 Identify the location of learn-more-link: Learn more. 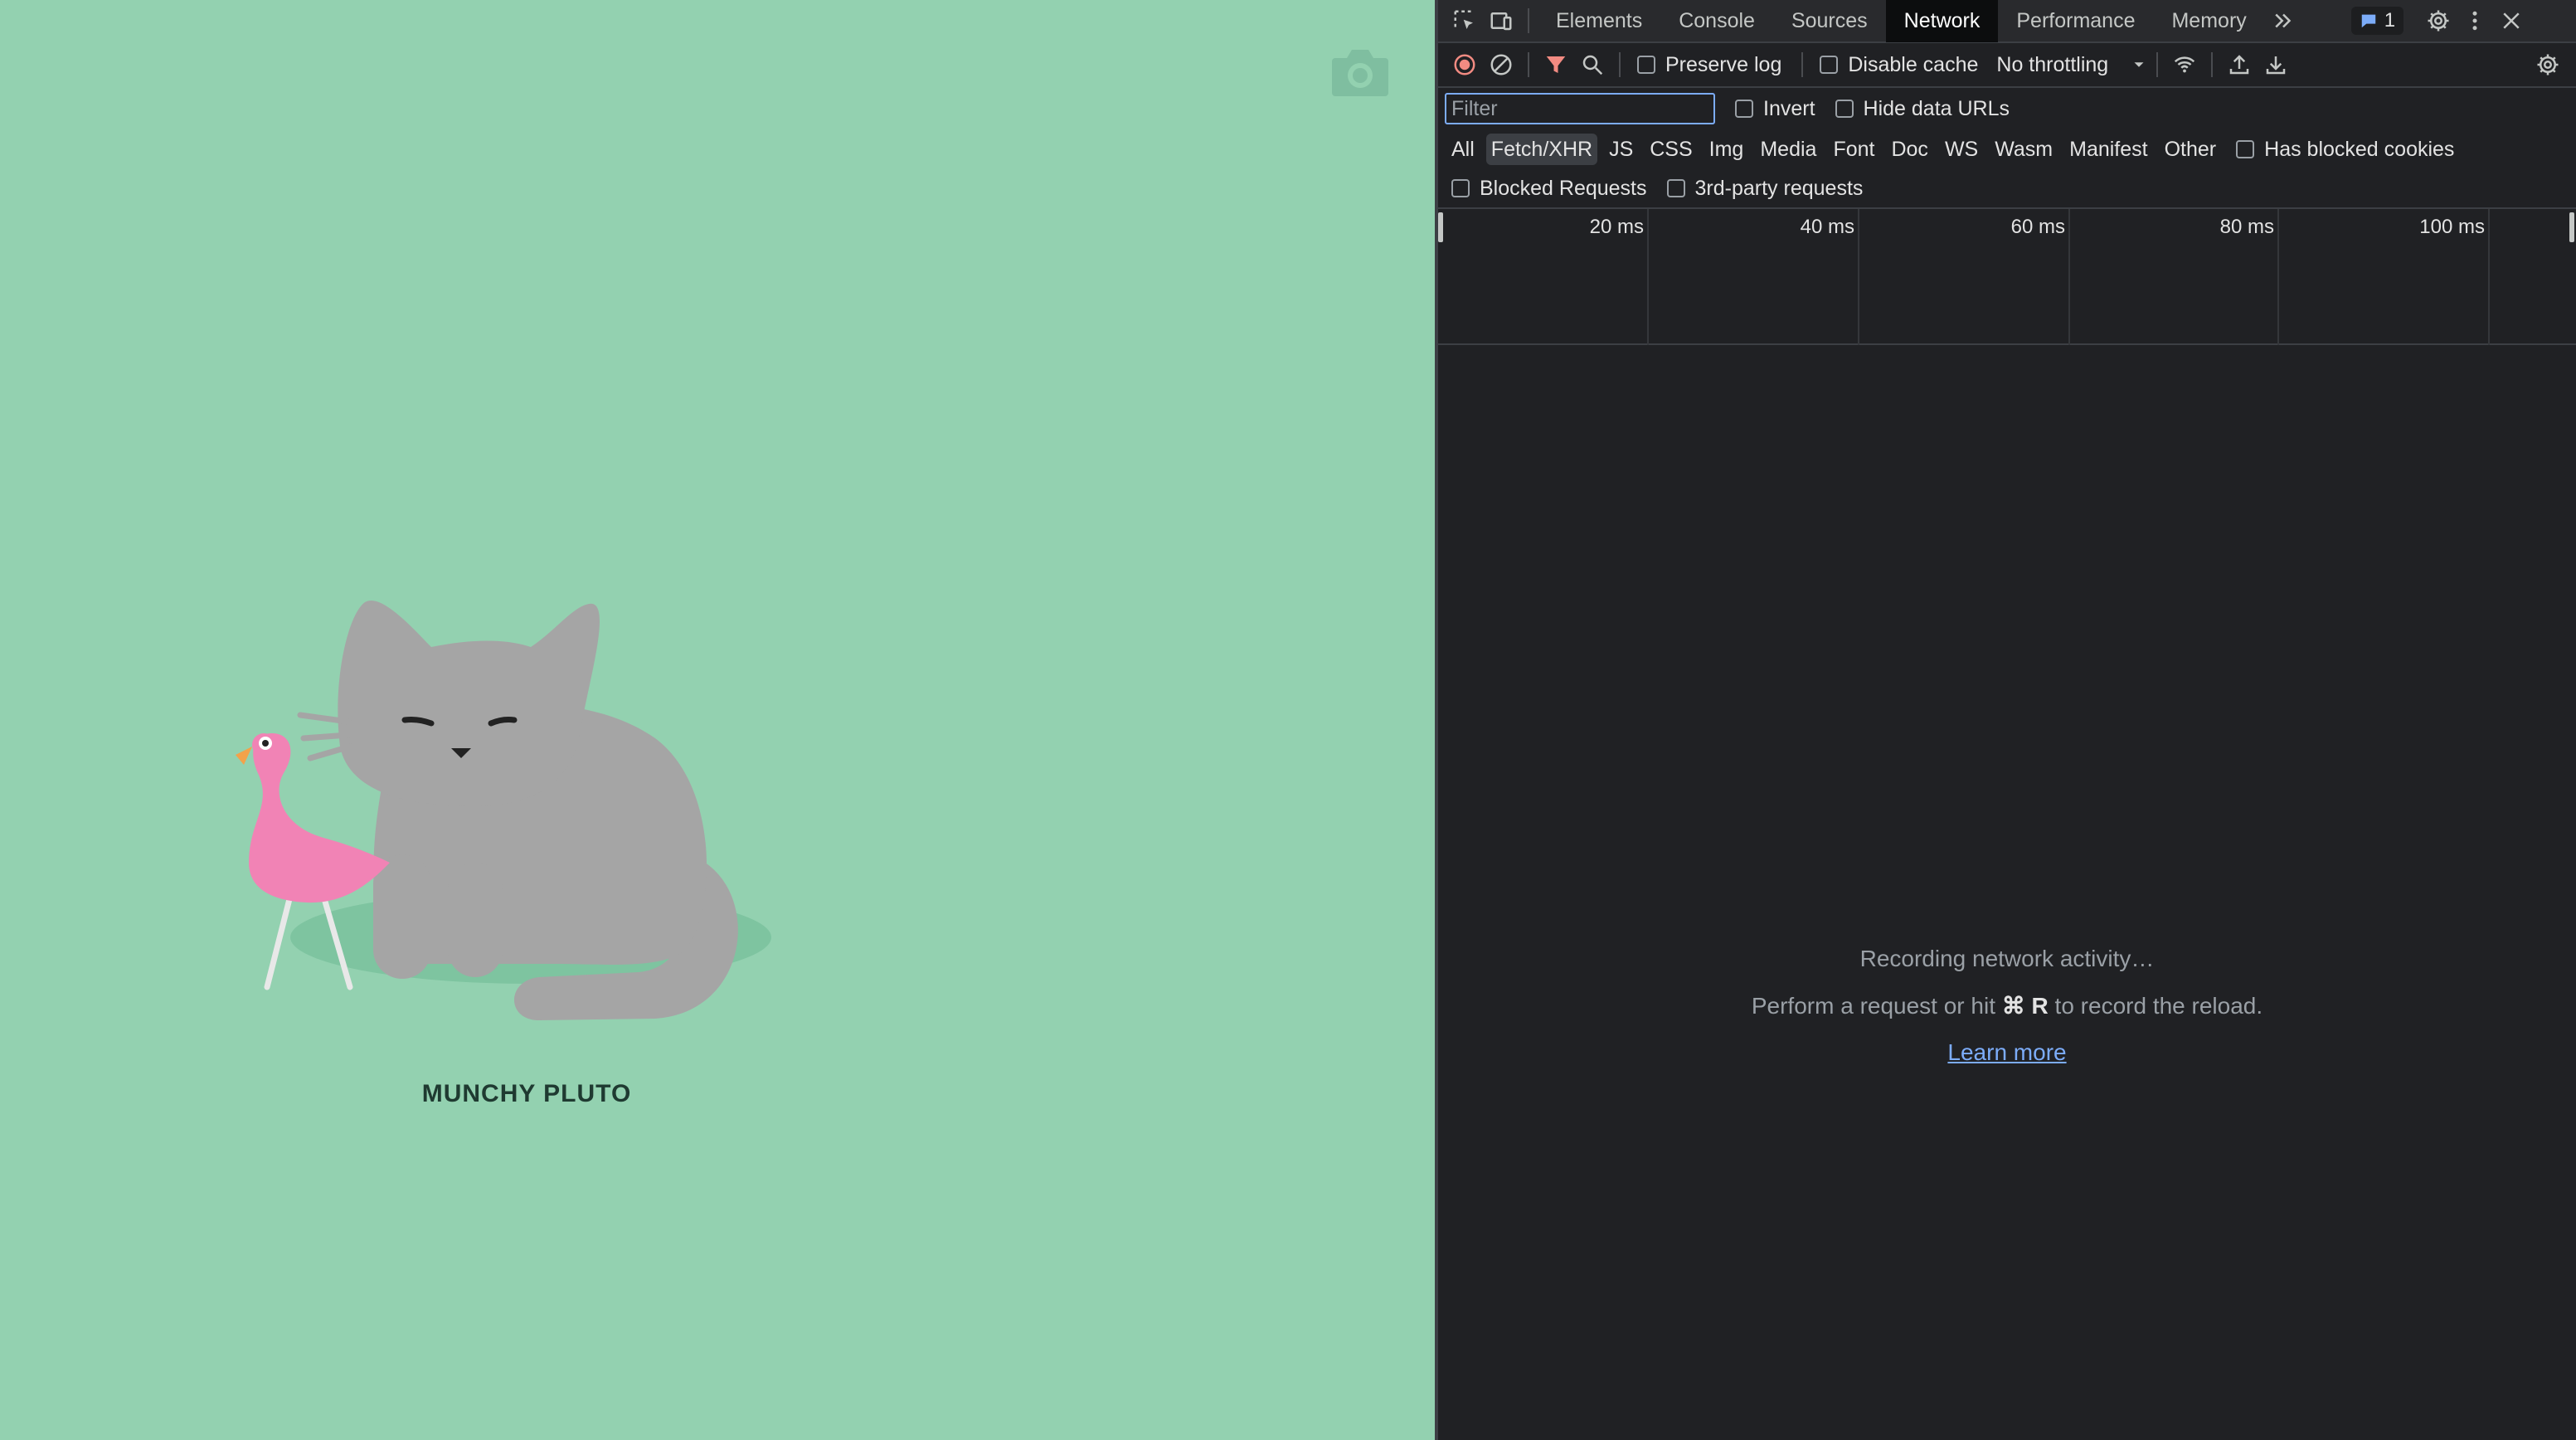
(2006, 1052).